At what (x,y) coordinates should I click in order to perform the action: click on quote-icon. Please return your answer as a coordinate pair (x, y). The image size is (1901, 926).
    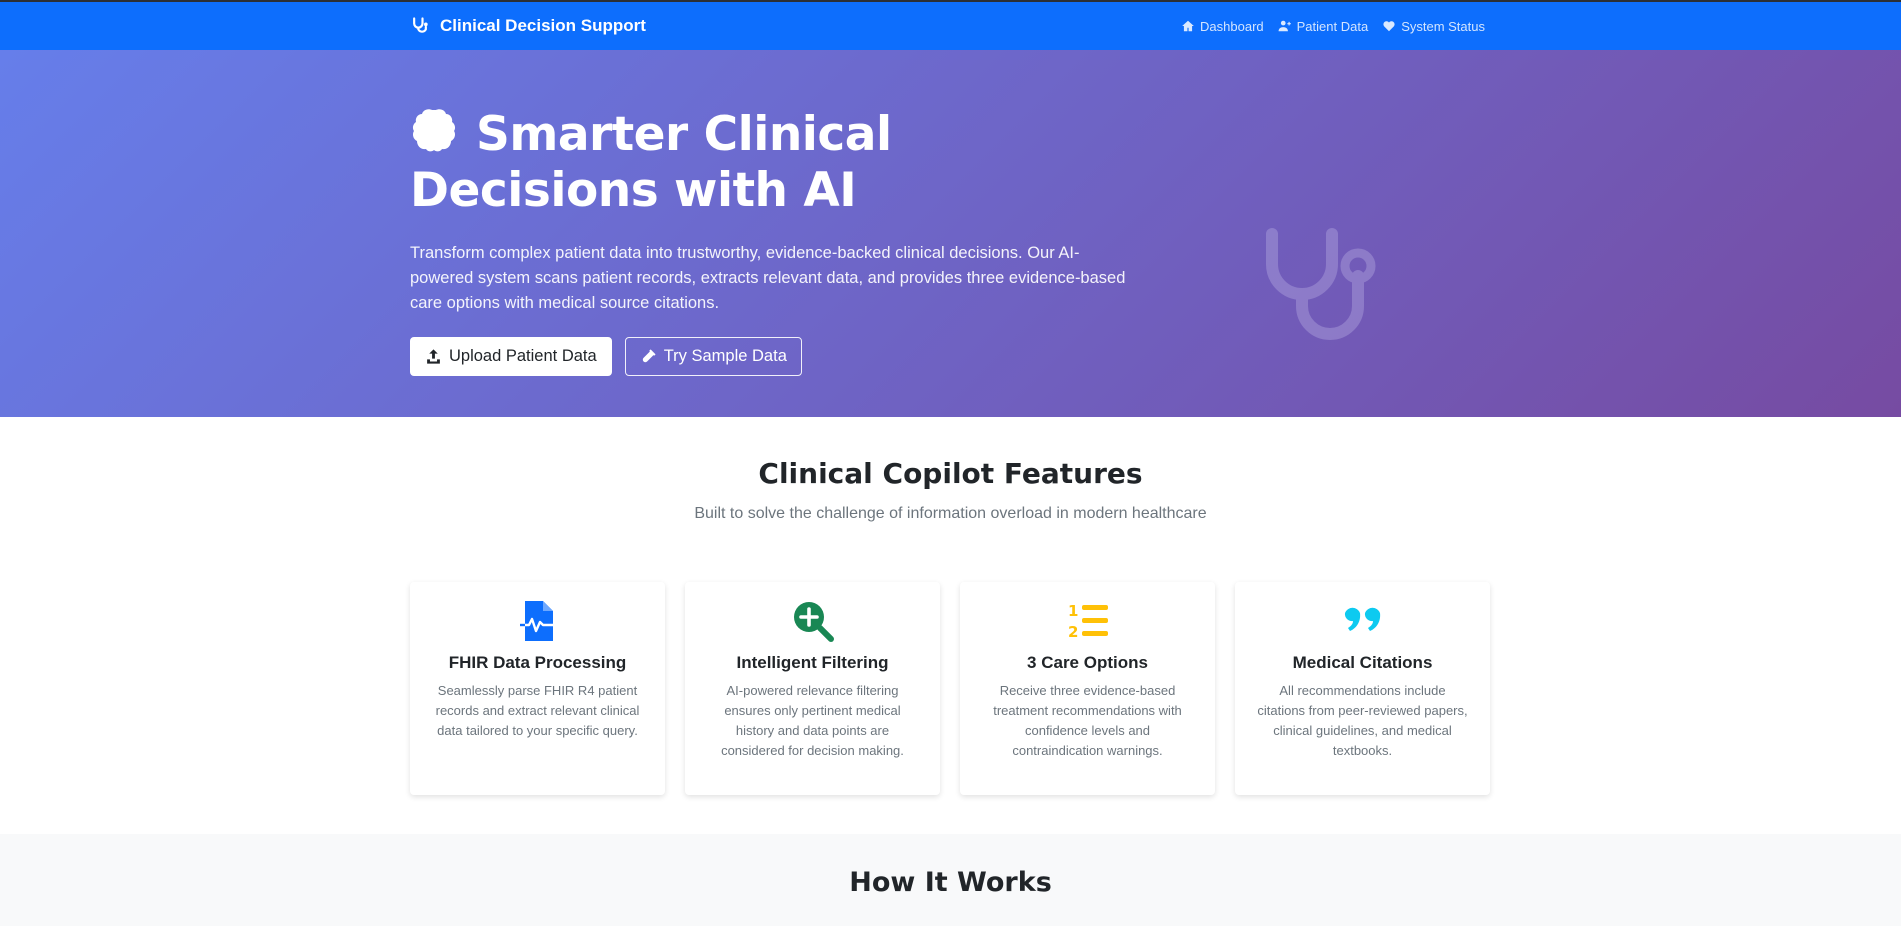
    Looking at the image, I should click on (1362, 619).